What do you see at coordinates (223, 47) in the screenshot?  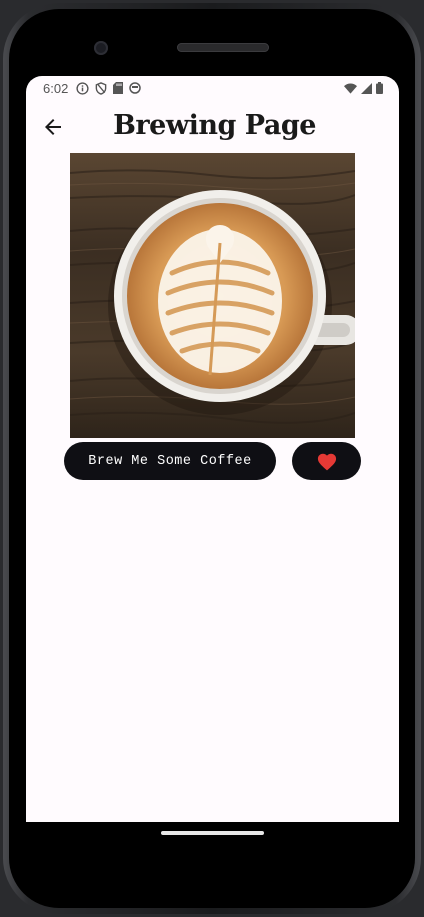 I see `earpiece-speaker` at bounding box center [223, 47].